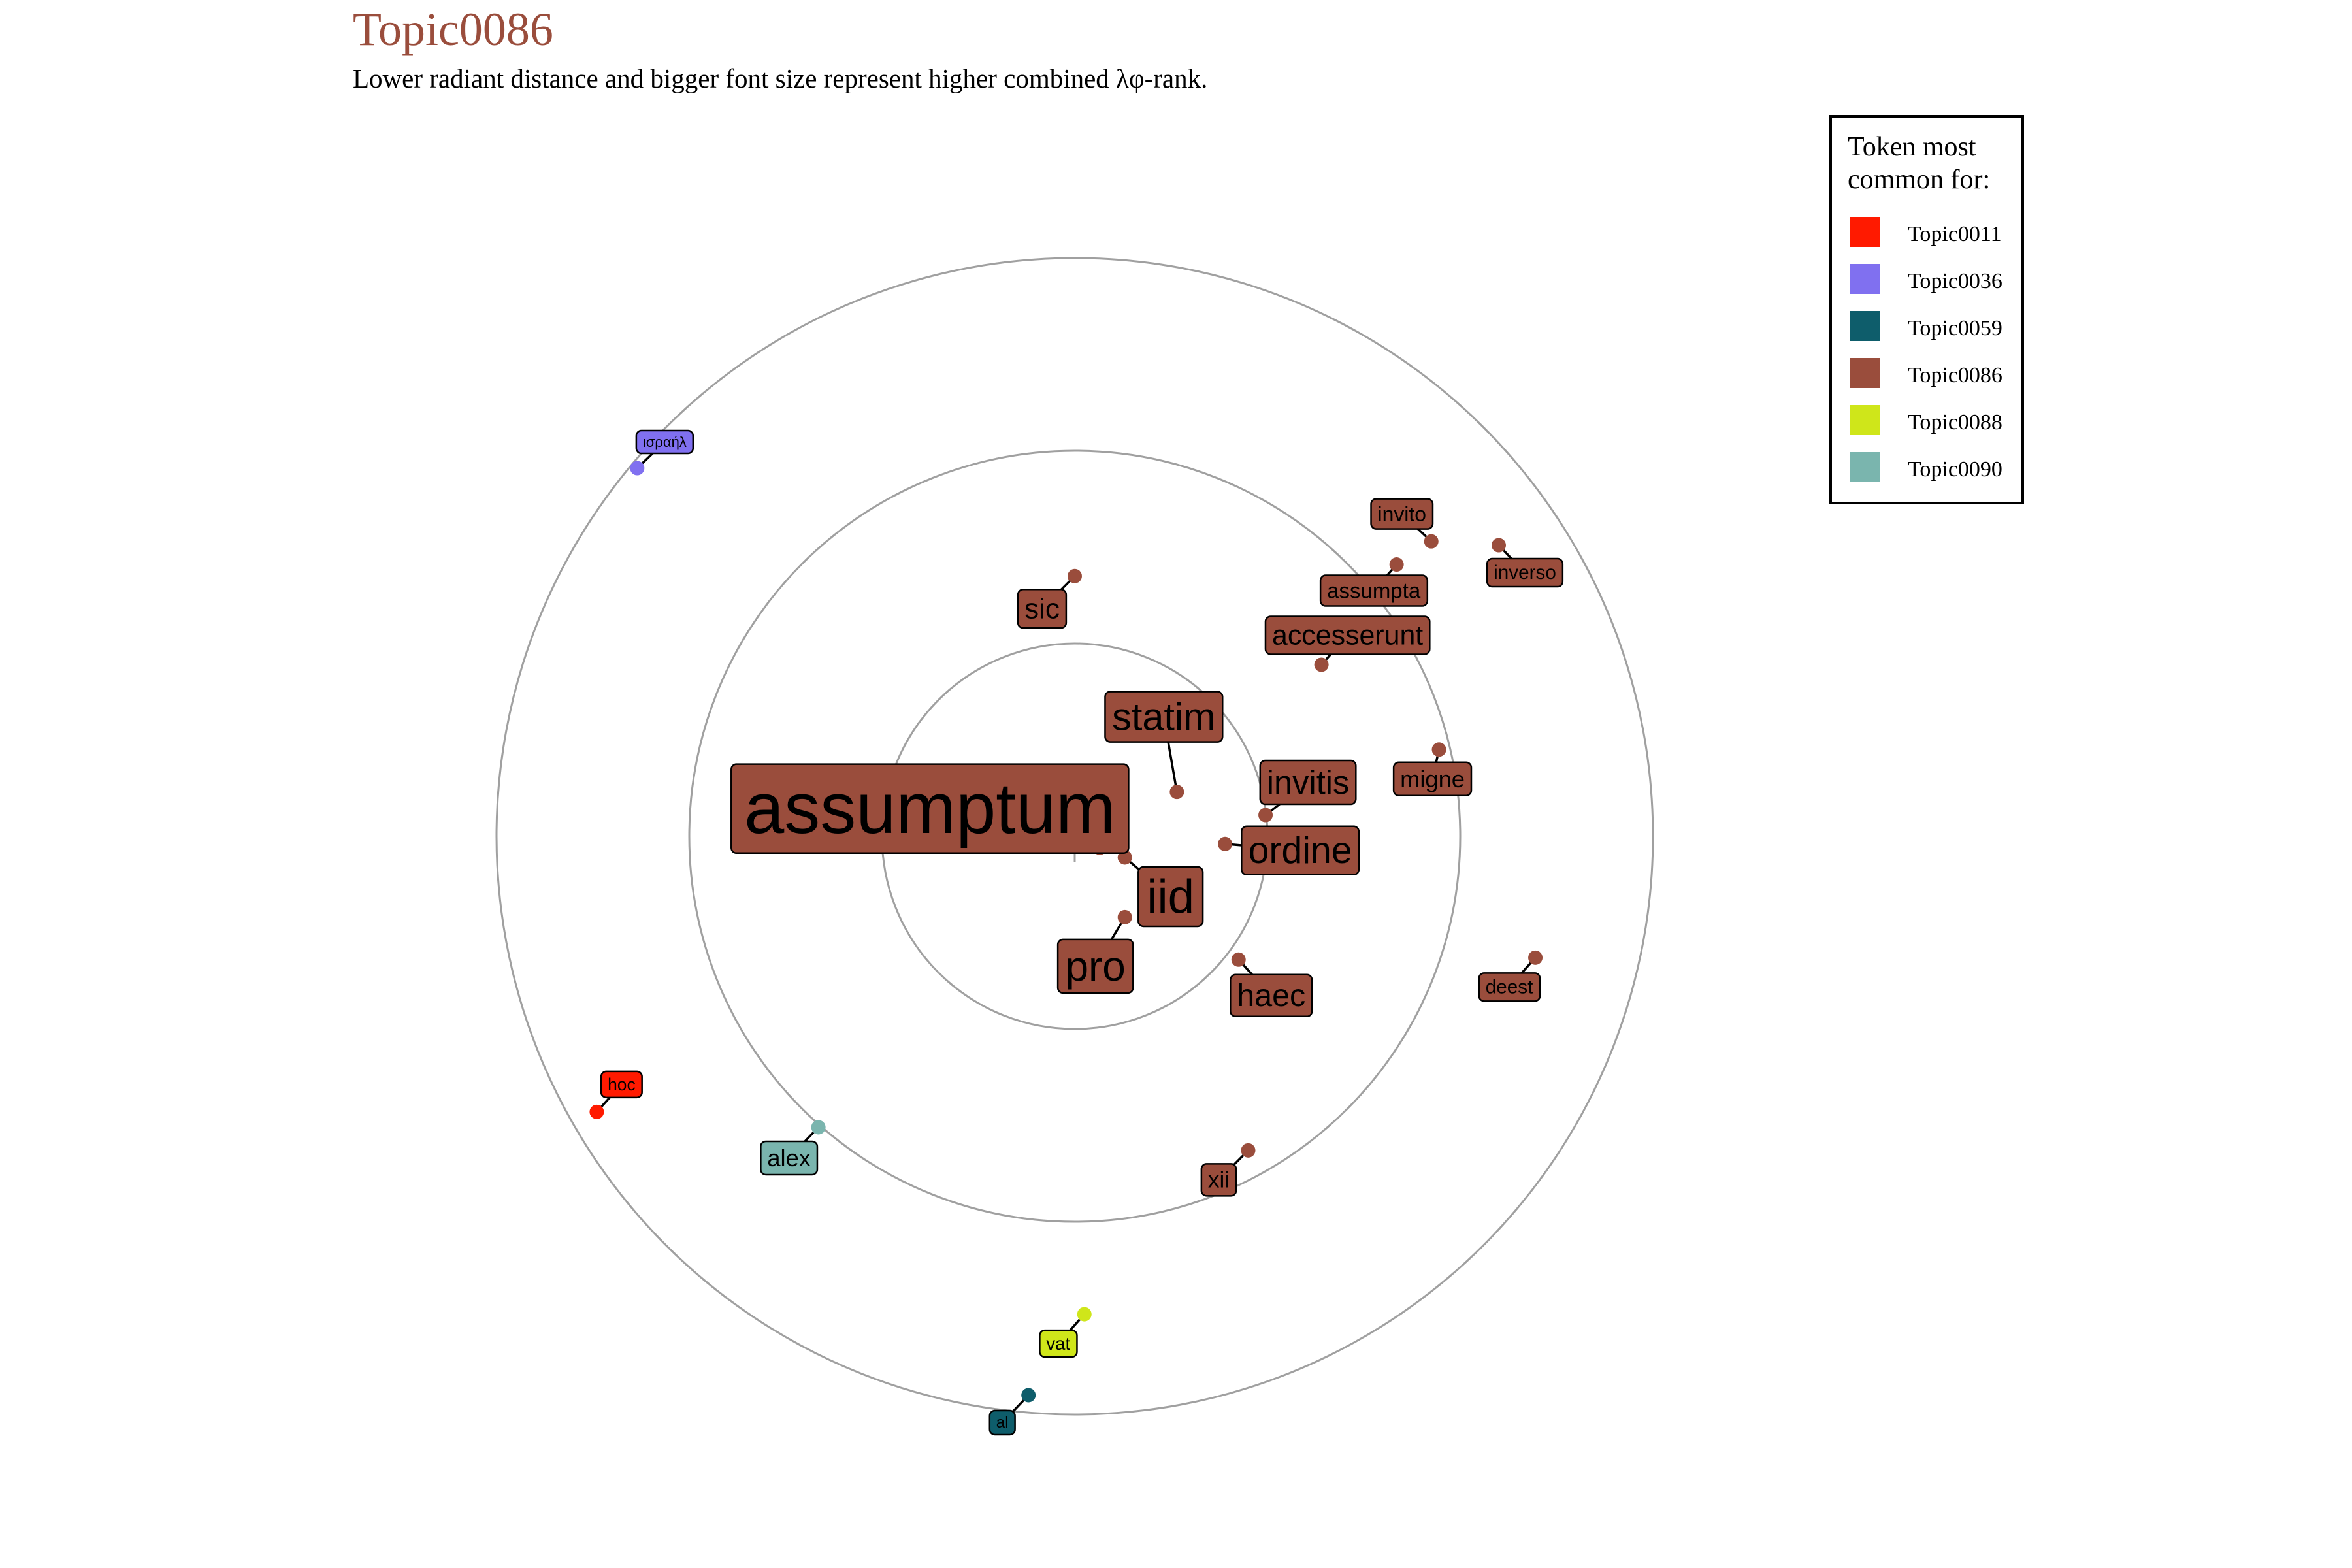 This screenshot has height=1568, width=2352. What do you see at coordinates (1955, 328) in the screenshot?
I see `legend-label: Topic0059` at bounding box center [1955, 328].